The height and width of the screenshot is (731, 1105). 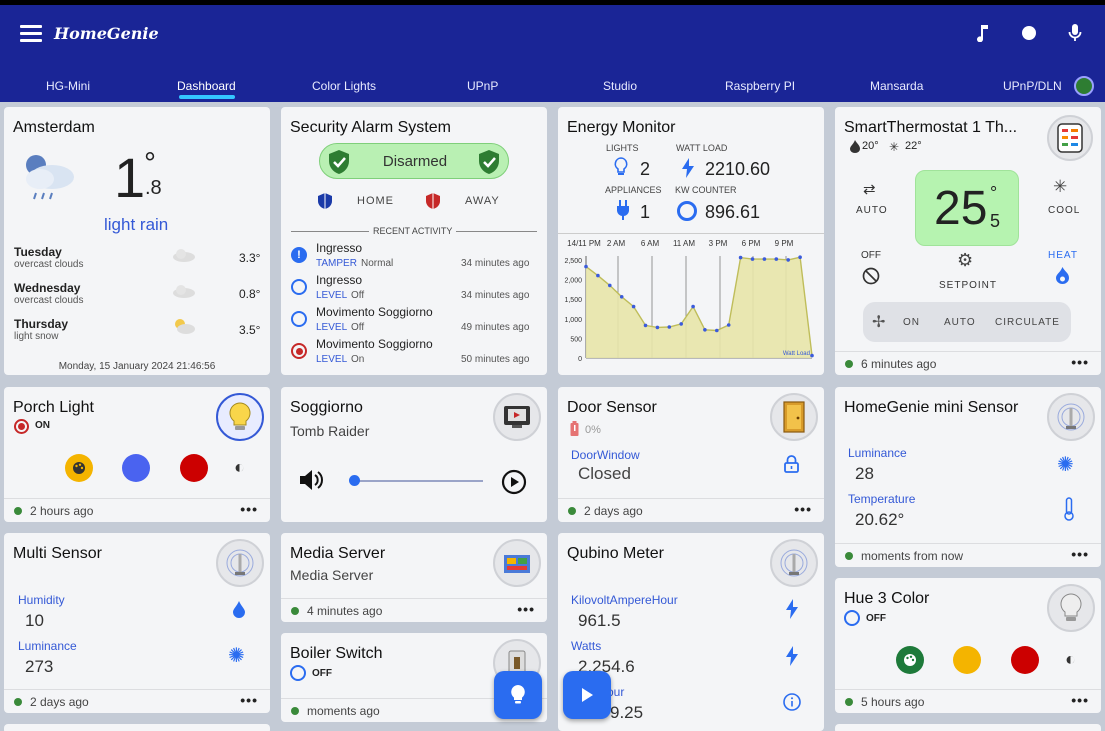 I want to click on setpoint-display: 25 ° 5, so click(x=967, y=208).